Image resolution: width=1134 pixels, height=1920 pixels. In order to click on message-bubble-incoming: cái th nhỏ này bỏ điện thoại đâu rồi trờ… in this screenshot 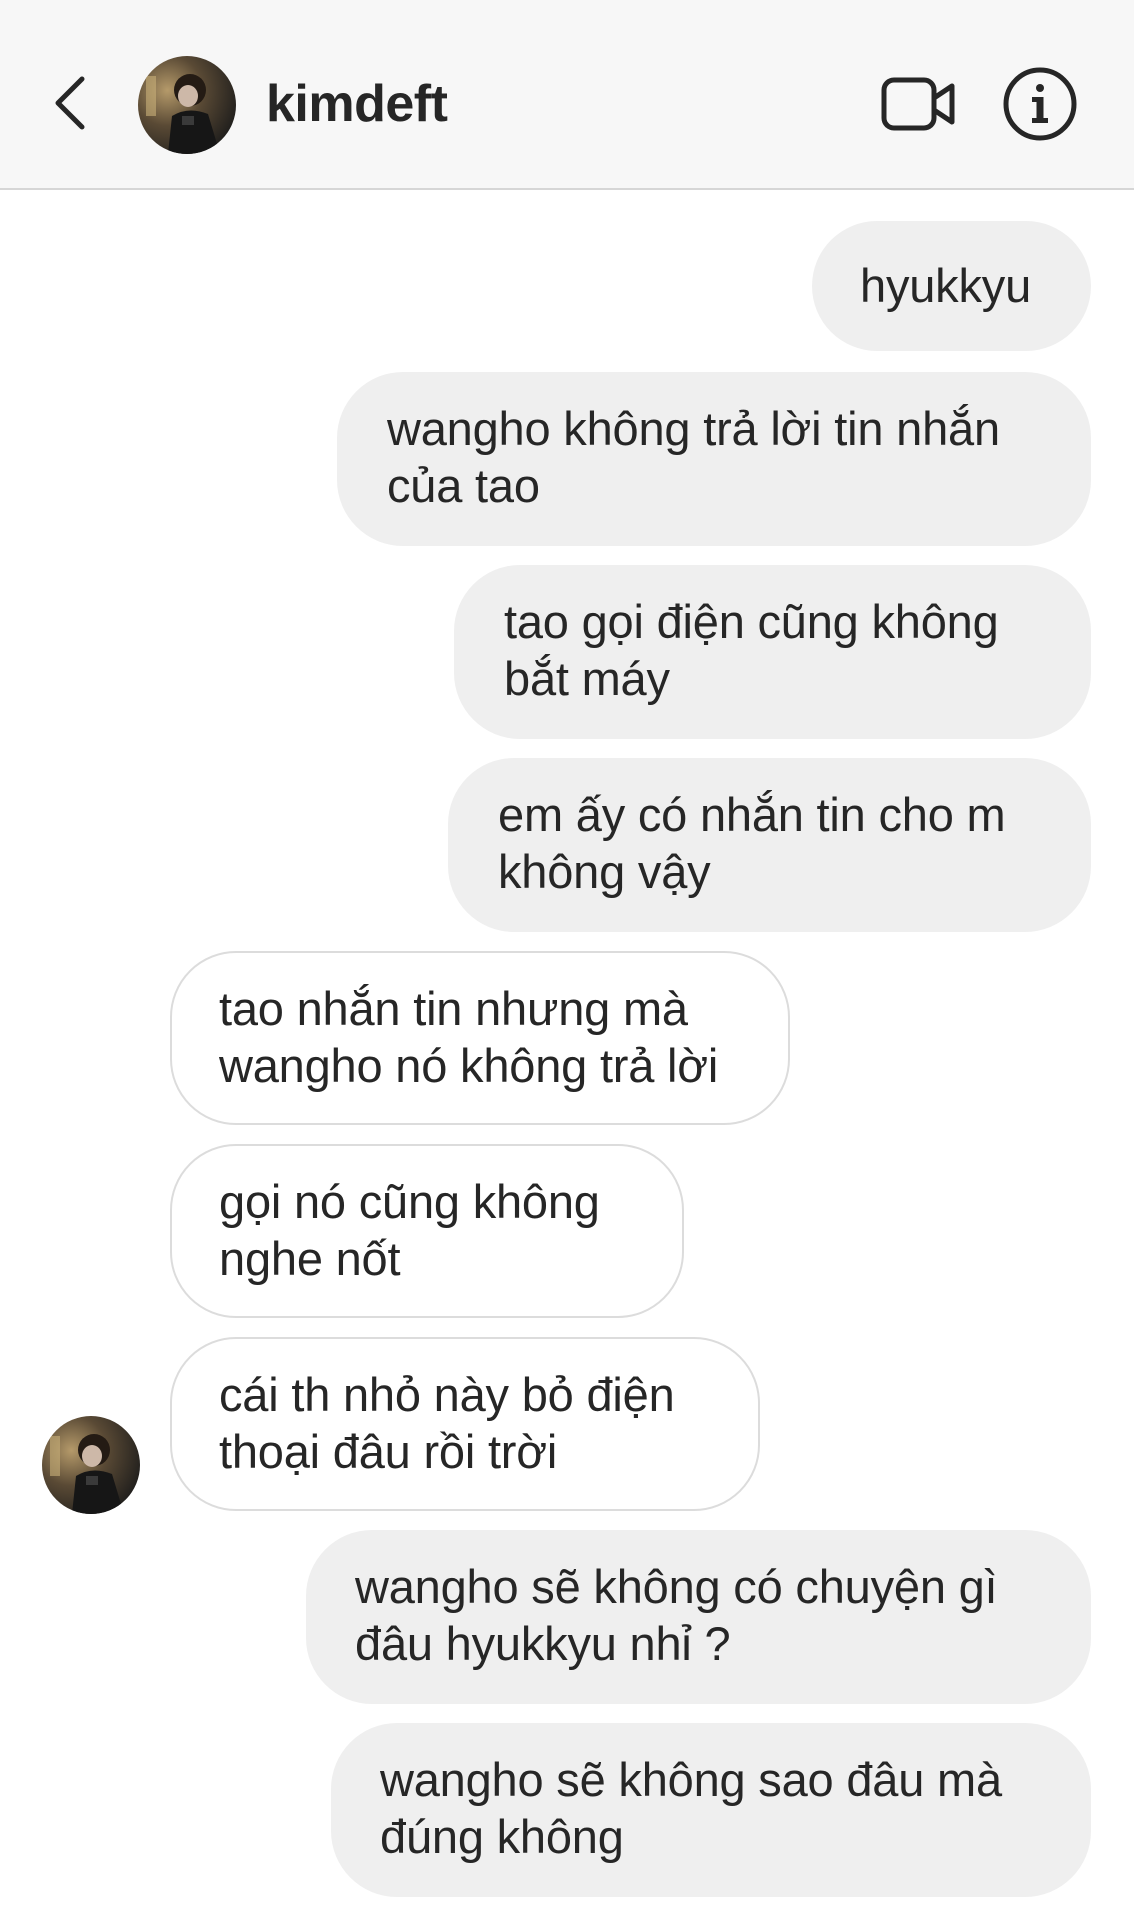, I will do `click(465, 1424)`.